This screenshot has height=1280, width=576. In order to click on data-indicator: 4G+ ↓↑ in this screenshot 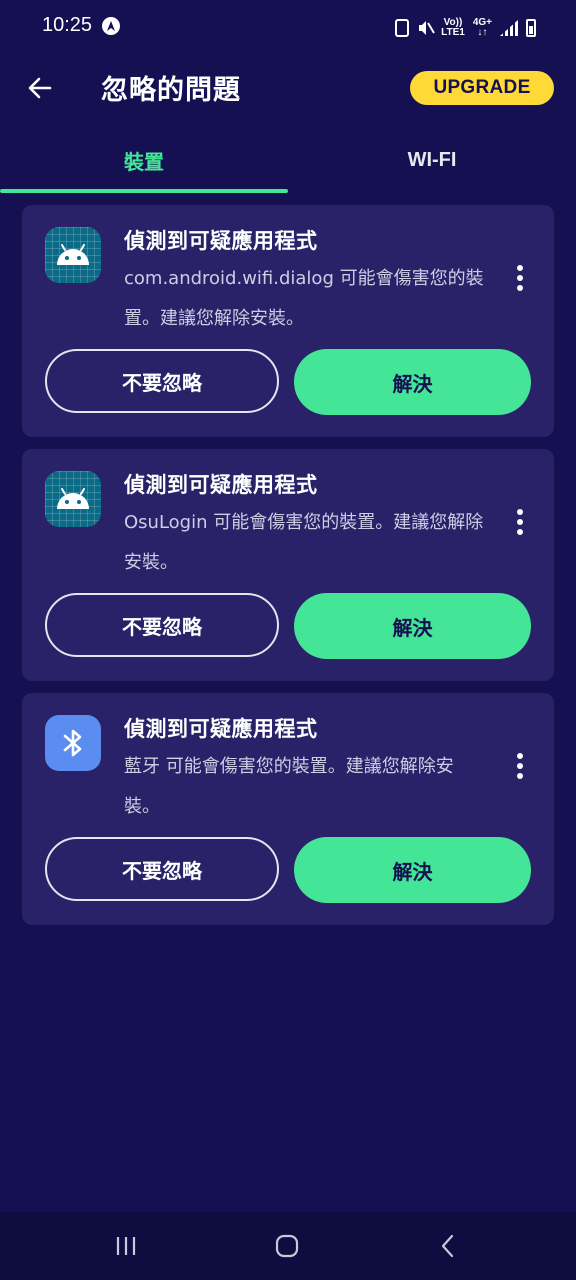, I will do `click(482, 28)`.